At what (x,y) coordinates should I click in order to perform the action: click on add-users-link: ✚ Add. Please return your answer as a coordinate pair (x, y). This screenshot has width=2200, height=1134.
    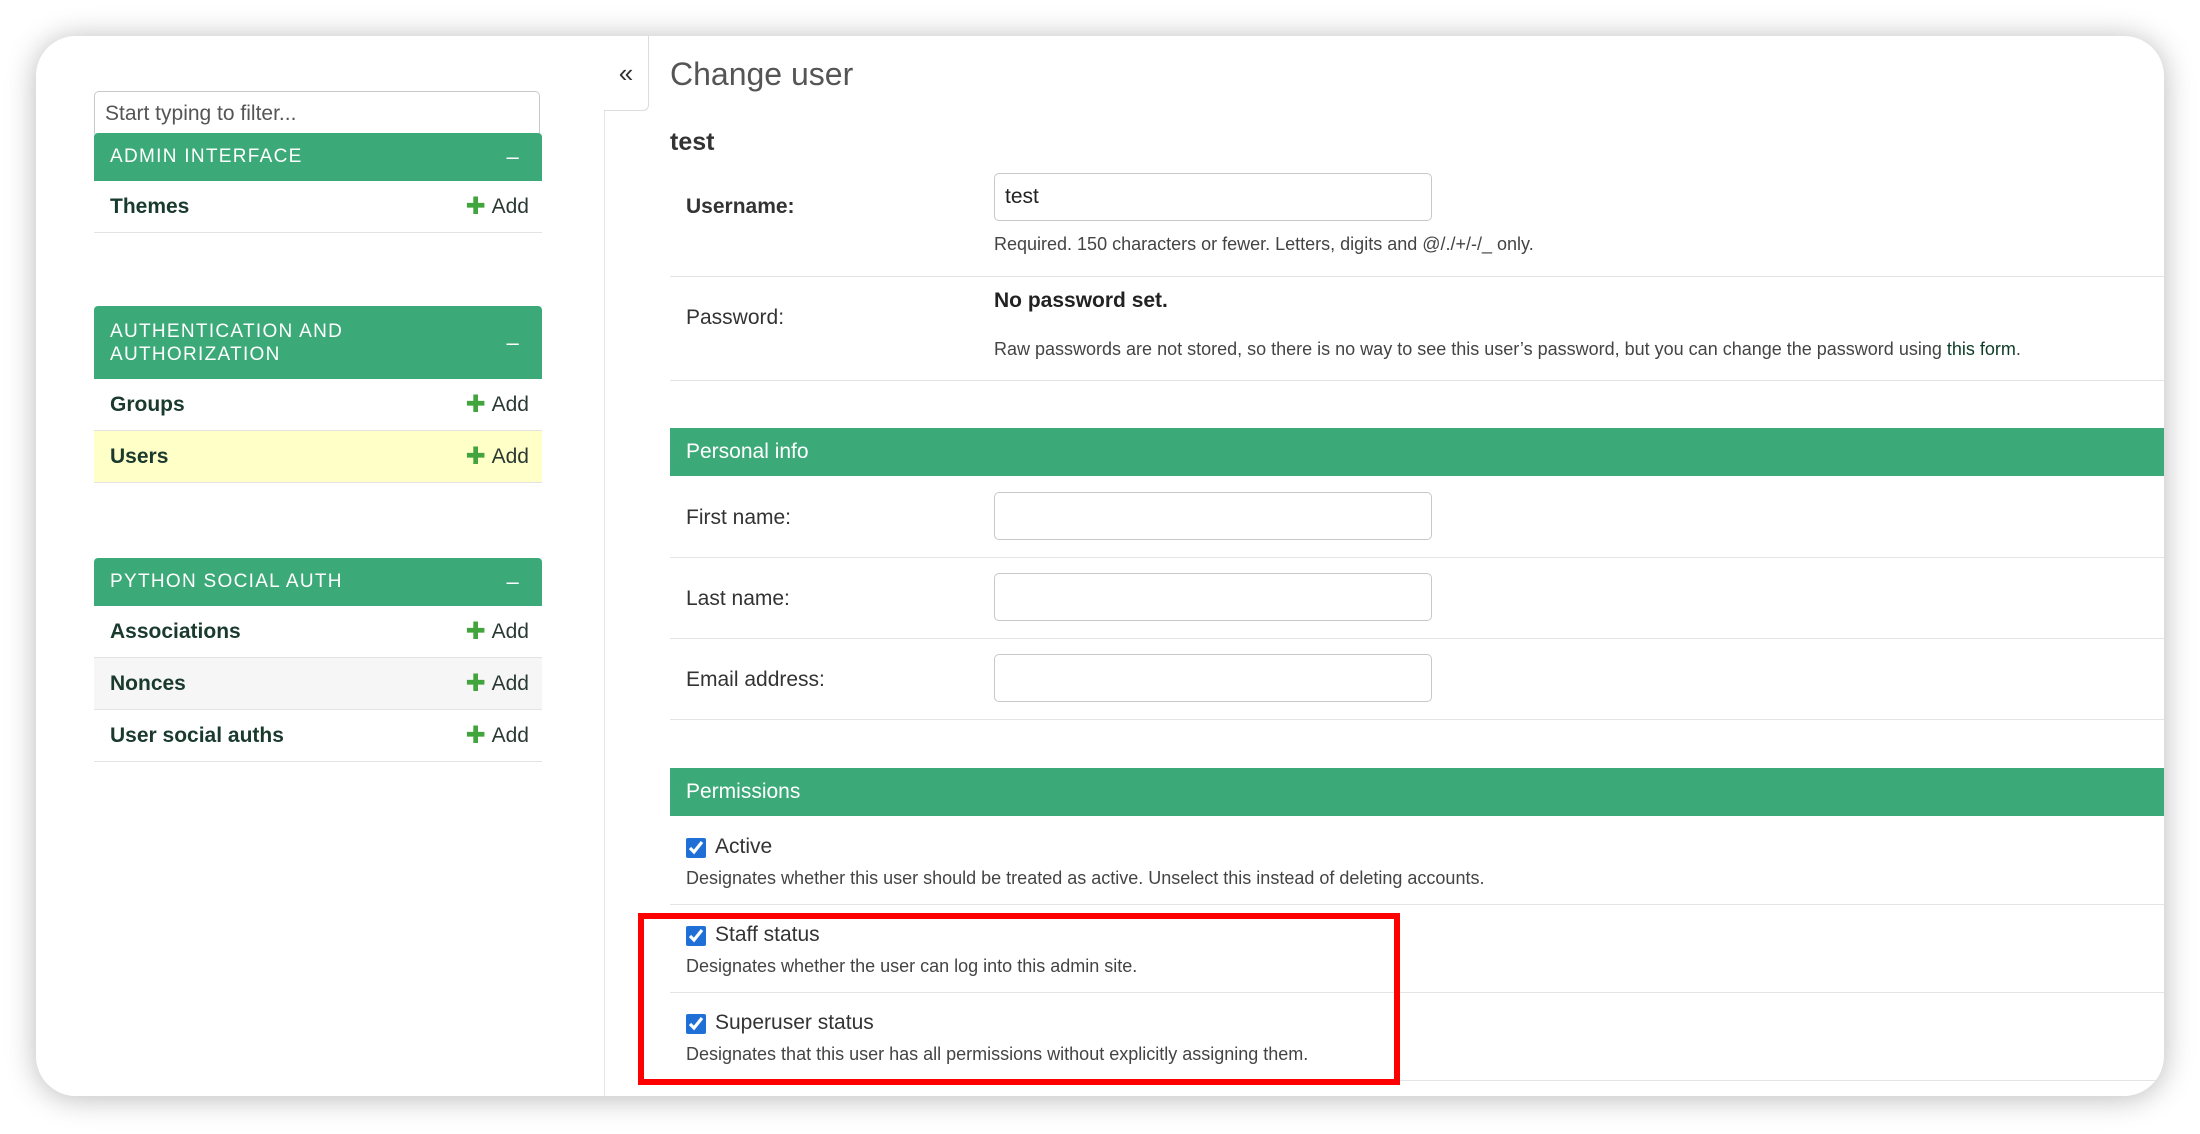
    Looking at the image, I should click on (497, 456).